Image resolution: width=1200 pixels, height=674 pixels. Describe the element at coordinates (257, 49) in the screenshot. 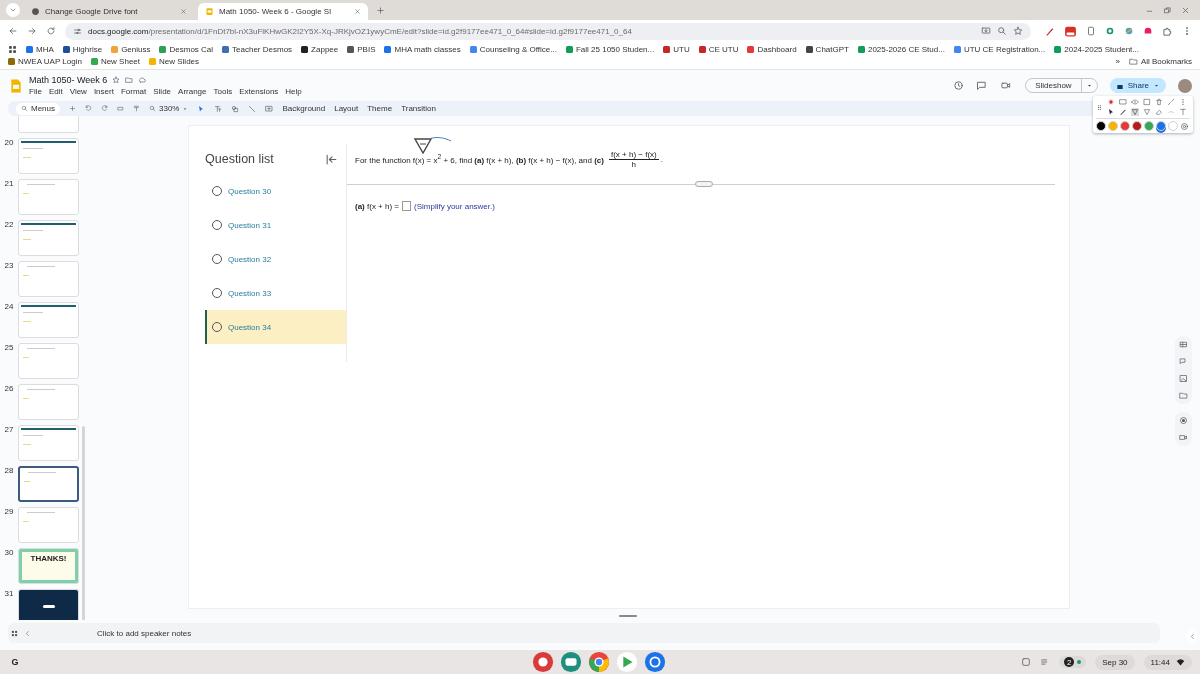

I see `bookmark-link: Teacher Desmos` at that location.